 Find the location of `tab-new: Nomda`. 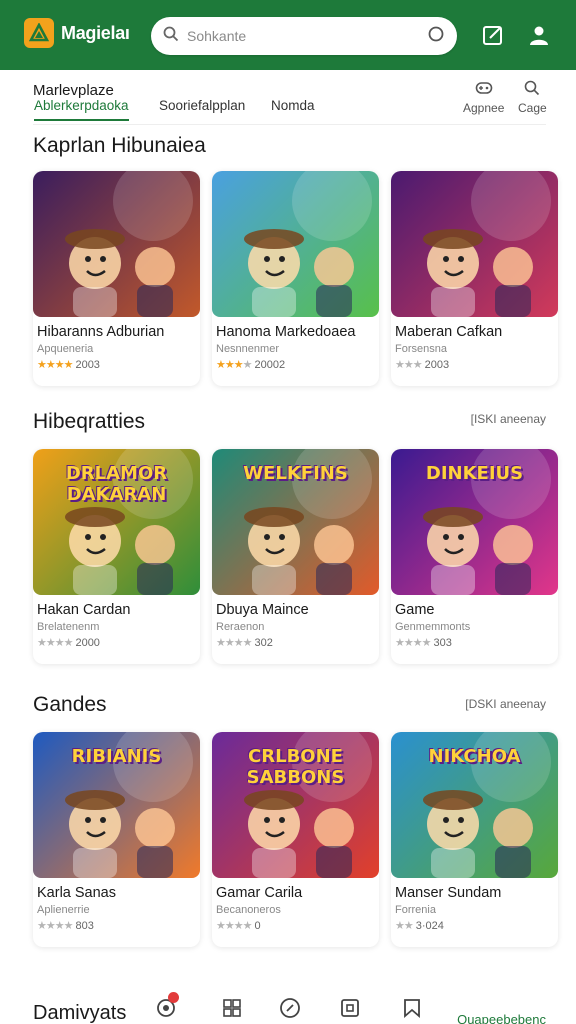

tab-new: Nomda is located at coordinates (293, 105).